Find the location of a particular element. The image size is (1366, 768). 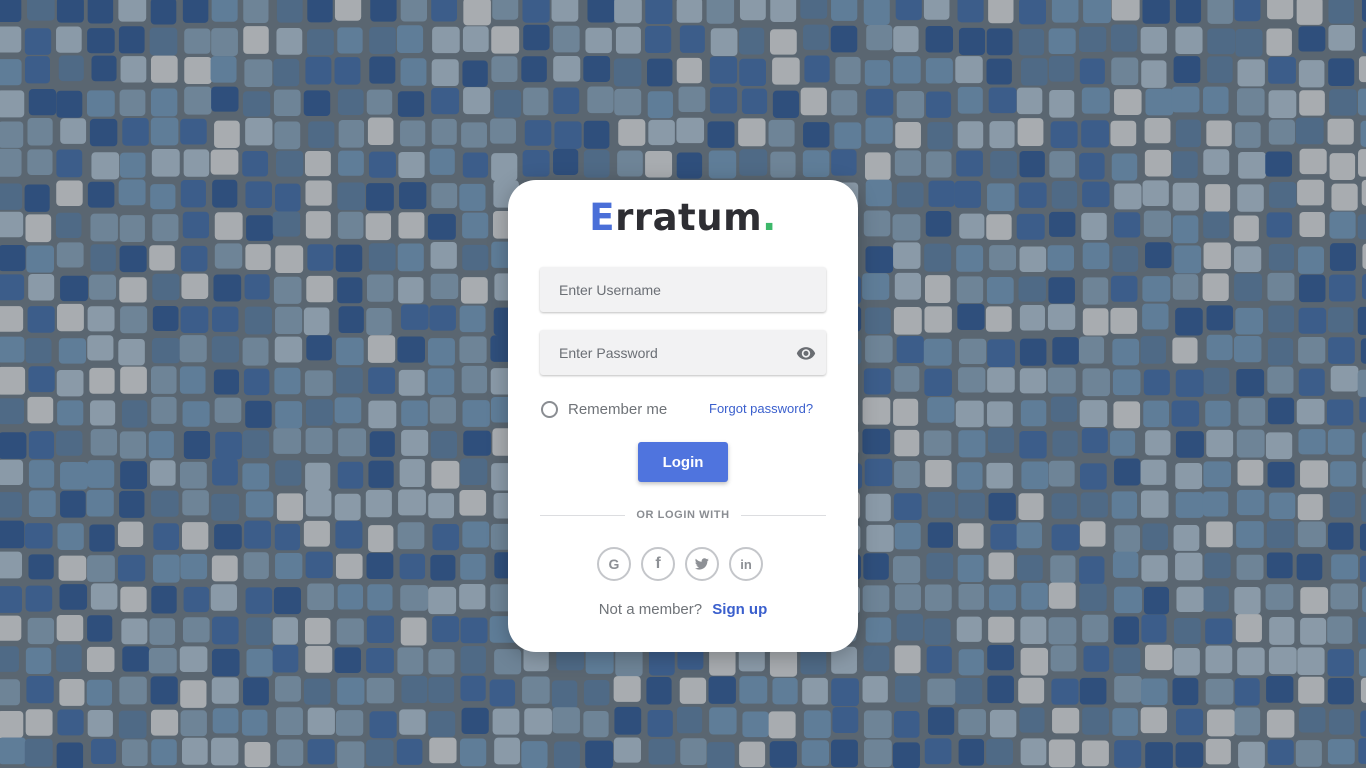

twitter-login-button is located at coordinates (702, 564).